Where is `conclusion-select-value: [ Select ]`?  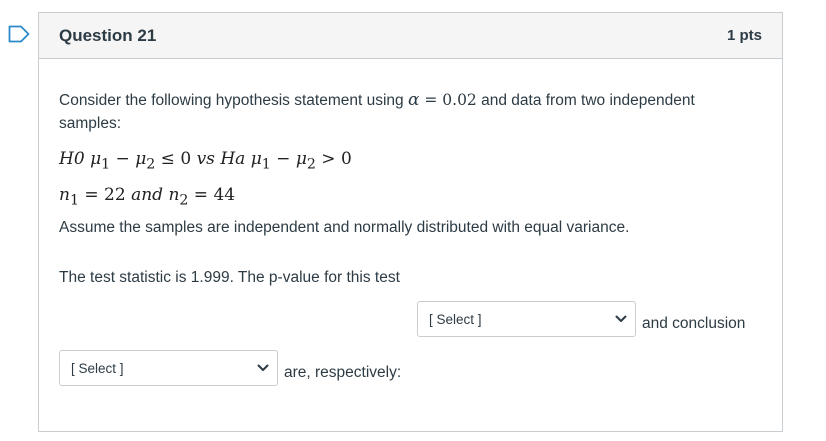
conclusion-select-value: [ Select ] is located at coordinates (97, 368).